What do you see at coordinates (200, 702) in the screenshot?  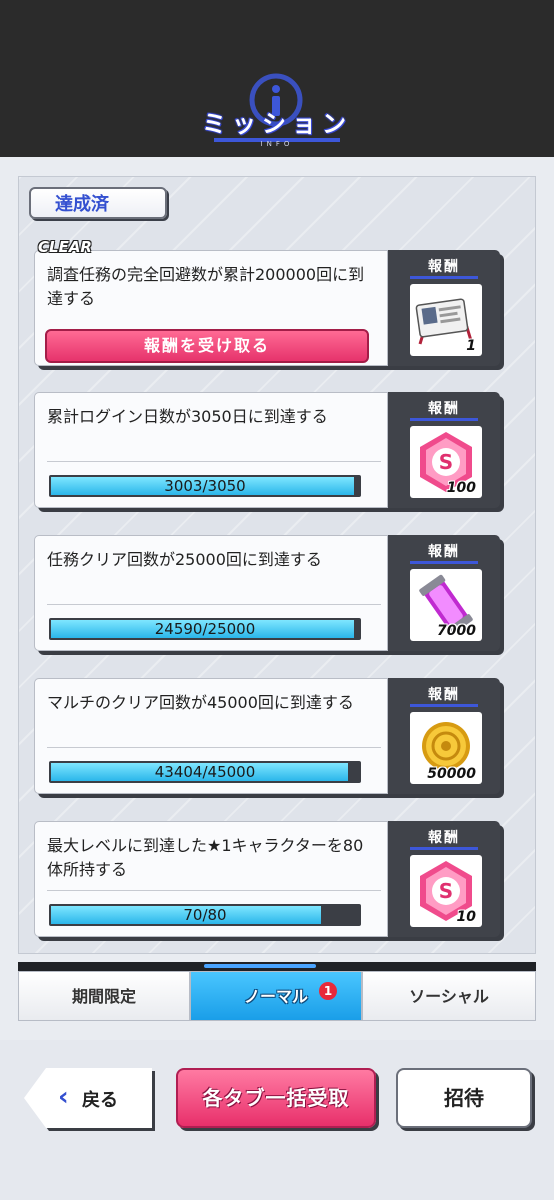 I see `mission-text: マルチのクリア回数が45000回に到達する` at bounding box center [200, 702].